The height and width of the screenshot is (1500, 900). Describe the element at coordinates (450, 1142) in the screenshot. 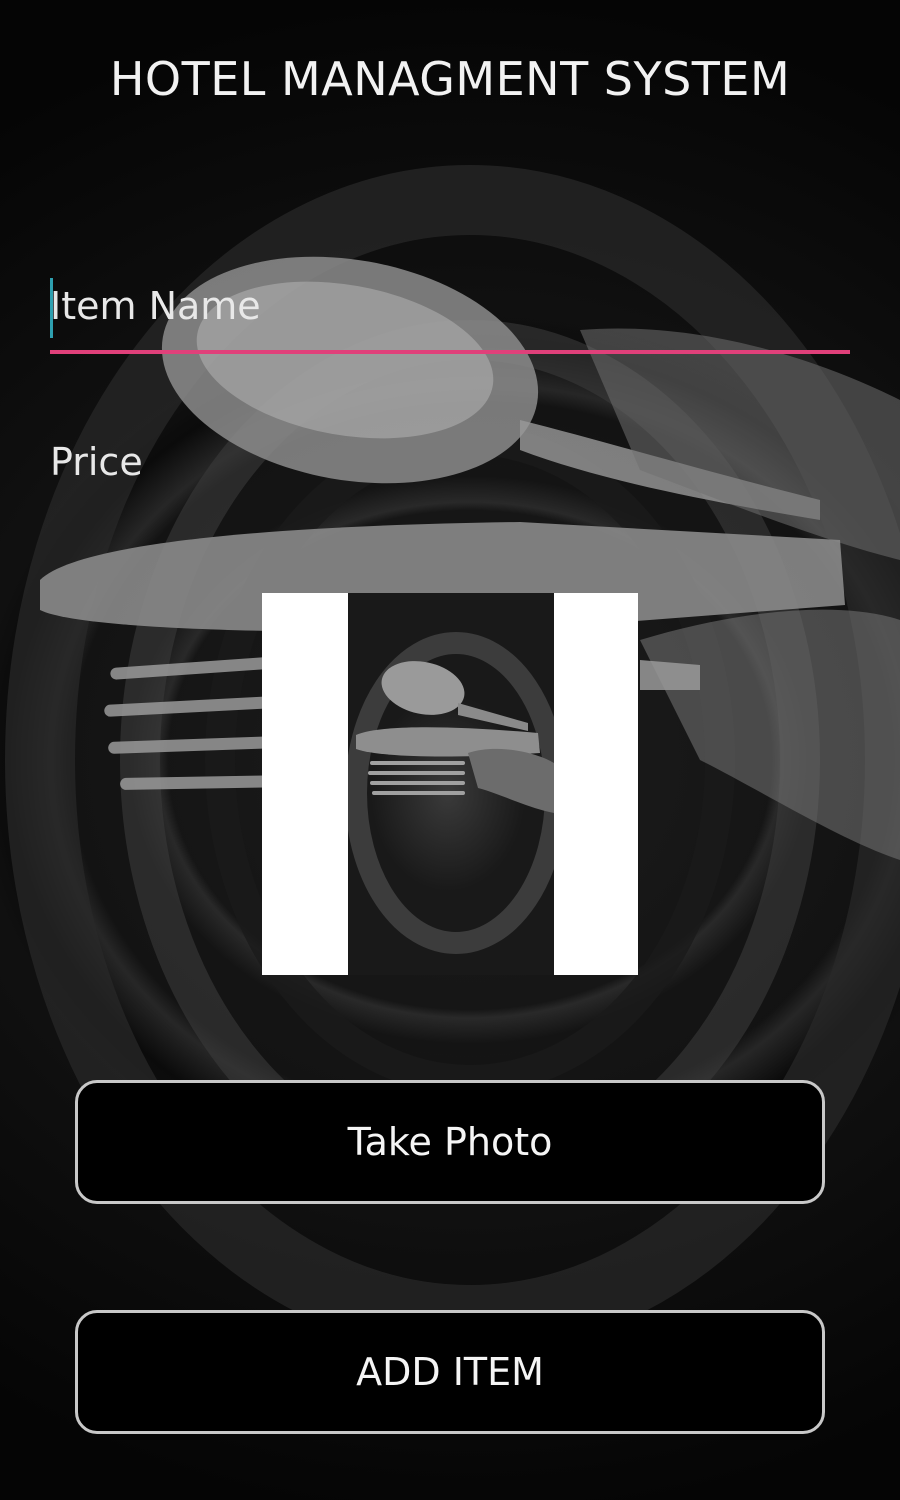

I see `take-photo-button: Take Photo` at that location.